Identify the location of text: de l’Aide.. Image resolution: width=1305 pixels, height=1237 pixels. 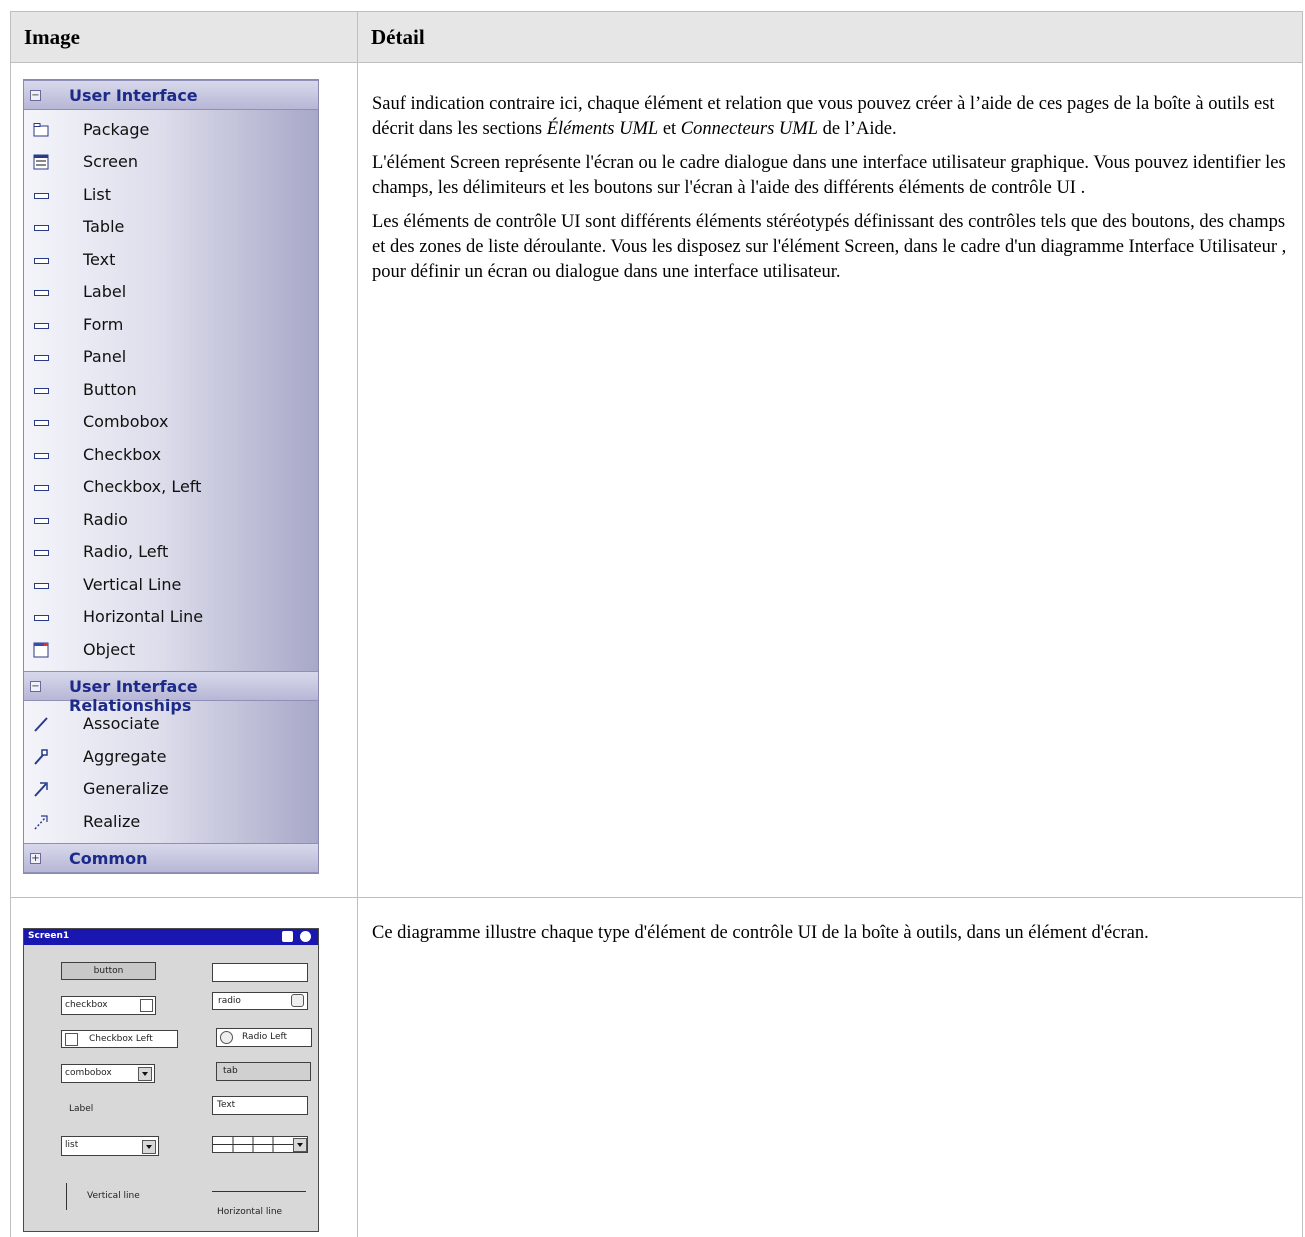
(857, 129).